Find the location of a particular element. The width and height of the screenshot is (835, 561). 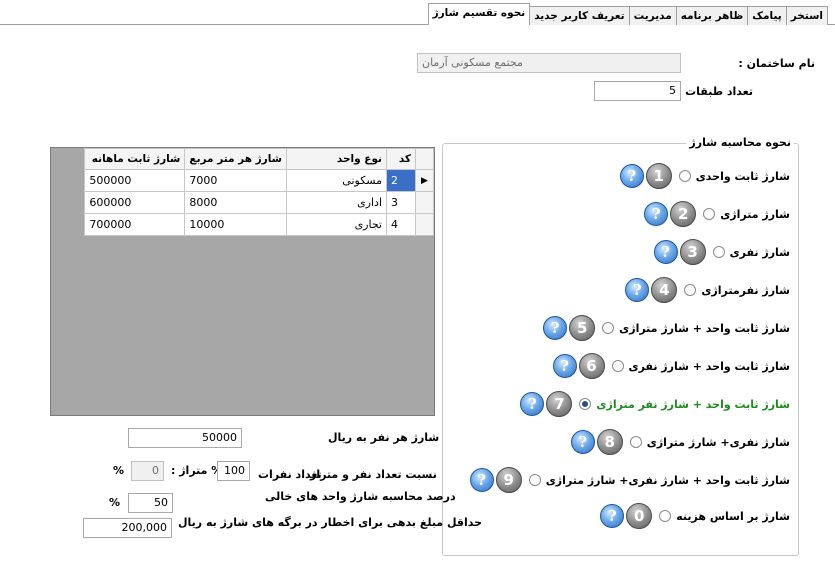

number-badge-icon: 0 is located at coordinates (639, 516).